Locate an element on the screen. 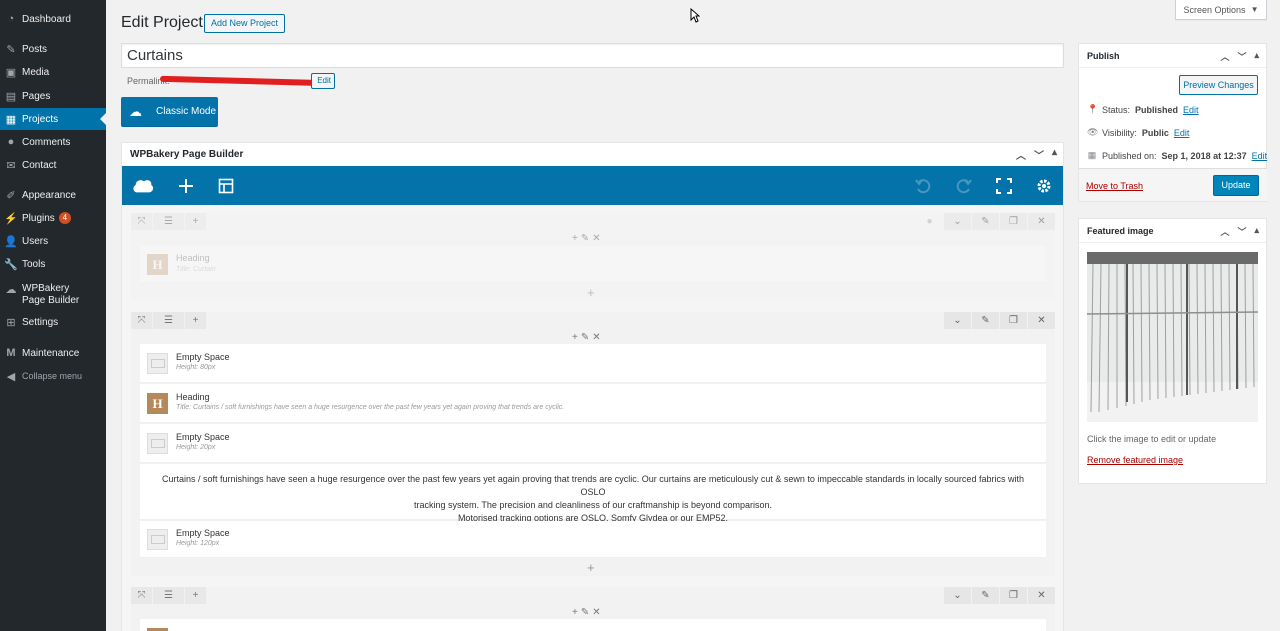 This screenshot has height=631, width=1280. sidebar-item-posts: ✎ Posts is located at coordinates (53, 49).